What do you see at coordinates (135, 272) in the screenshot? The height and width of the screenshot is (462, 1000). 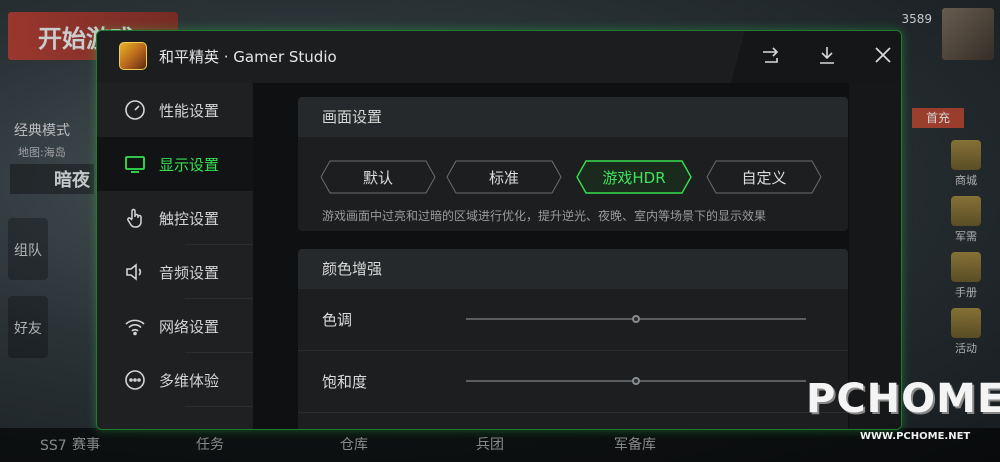 I see `speaker-icon` at bounding box center [135, 272].